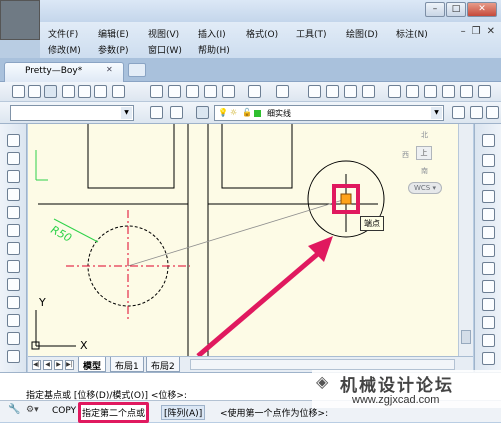 This screenshot has height=423, width=501. Describe the element at coordinates (47, 365) in the screenshot. I see `previous-layout-button: ◀` at that location.